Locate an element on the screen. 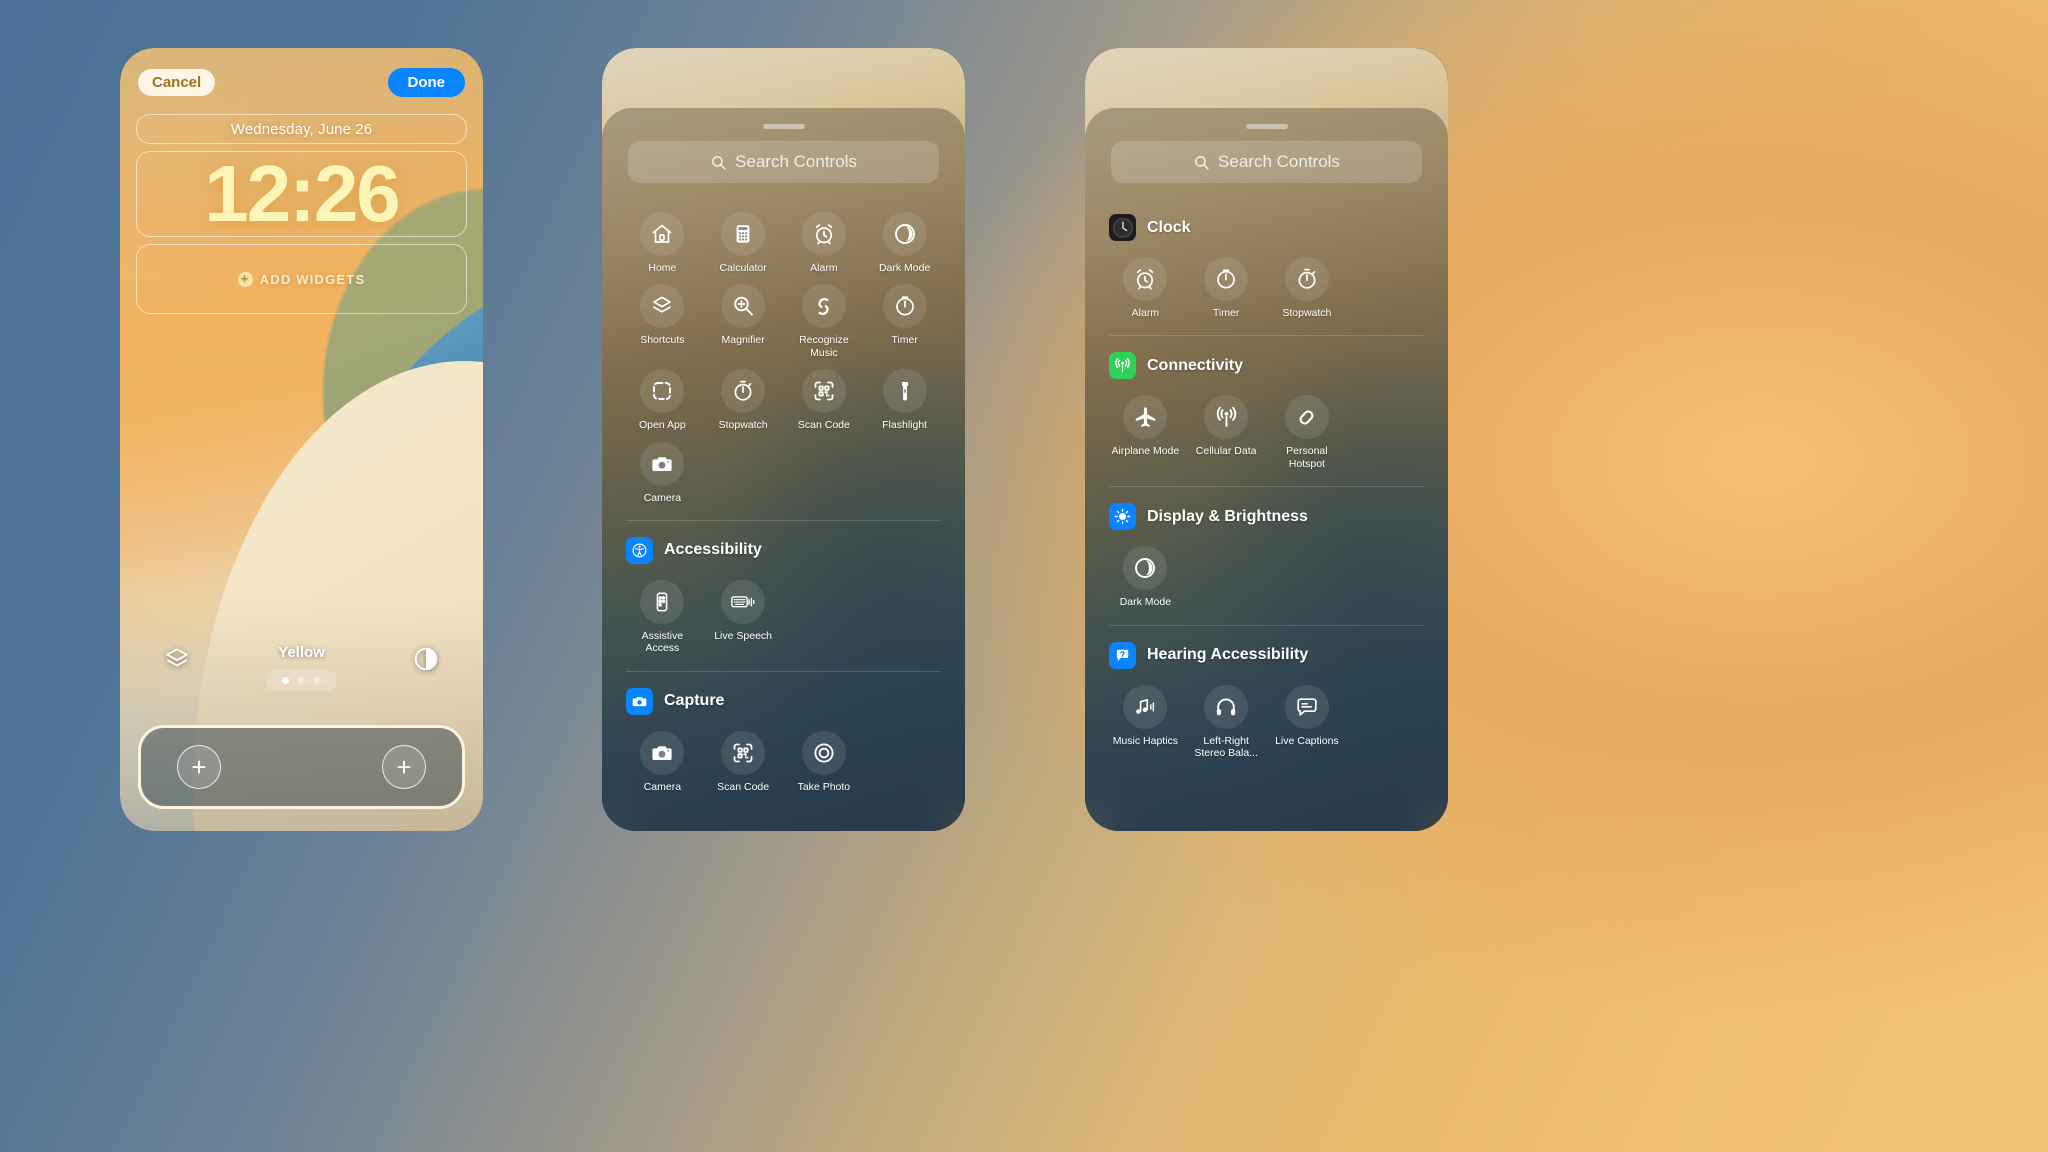  search-icon is located at coordinates (719, 162).